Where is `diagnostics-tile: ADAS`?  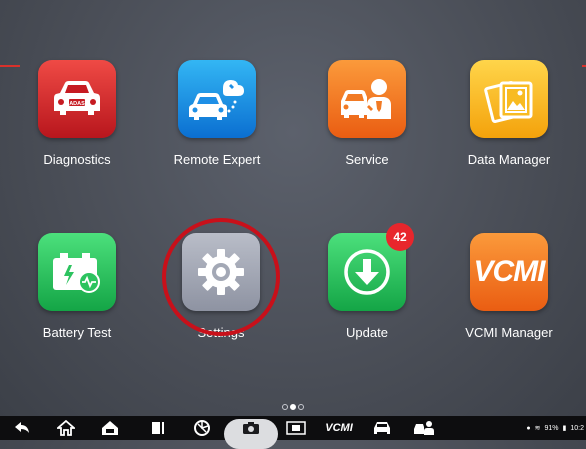
diagnostics-tile: ADAS is located at coordinates (77, 99).